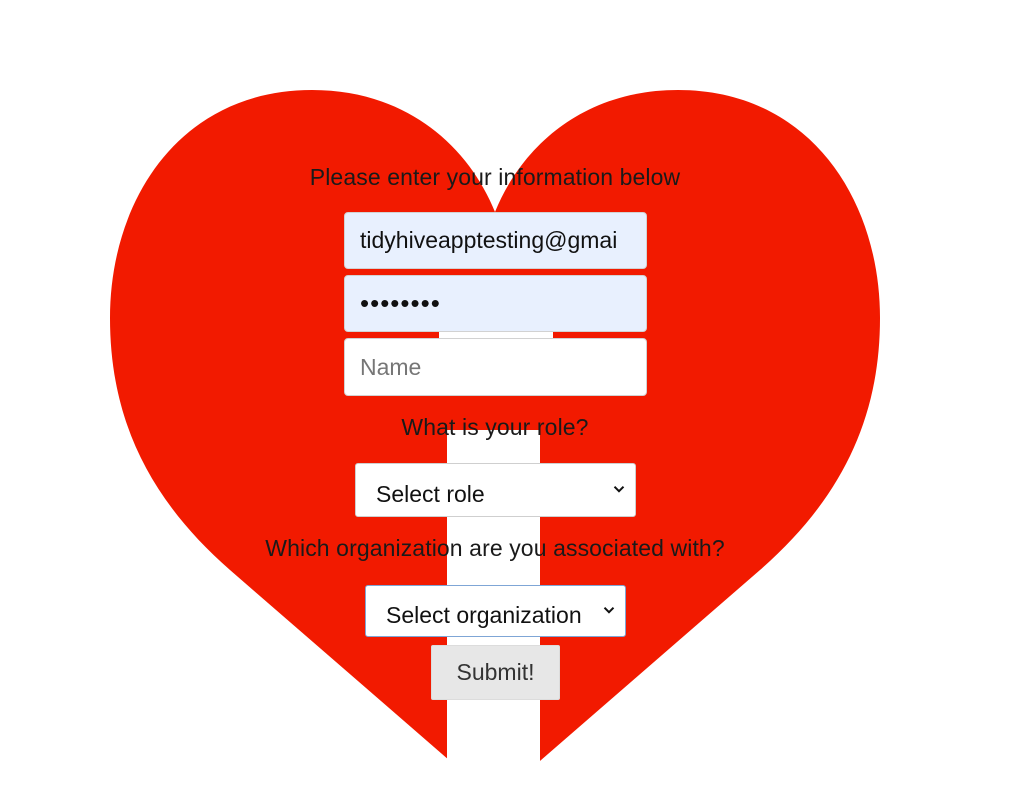 This screenshot has width=1013, height=799. Describe the element at coordinates (495, 672) in the screenshot. I see `submit-button: Submit!` at that location.